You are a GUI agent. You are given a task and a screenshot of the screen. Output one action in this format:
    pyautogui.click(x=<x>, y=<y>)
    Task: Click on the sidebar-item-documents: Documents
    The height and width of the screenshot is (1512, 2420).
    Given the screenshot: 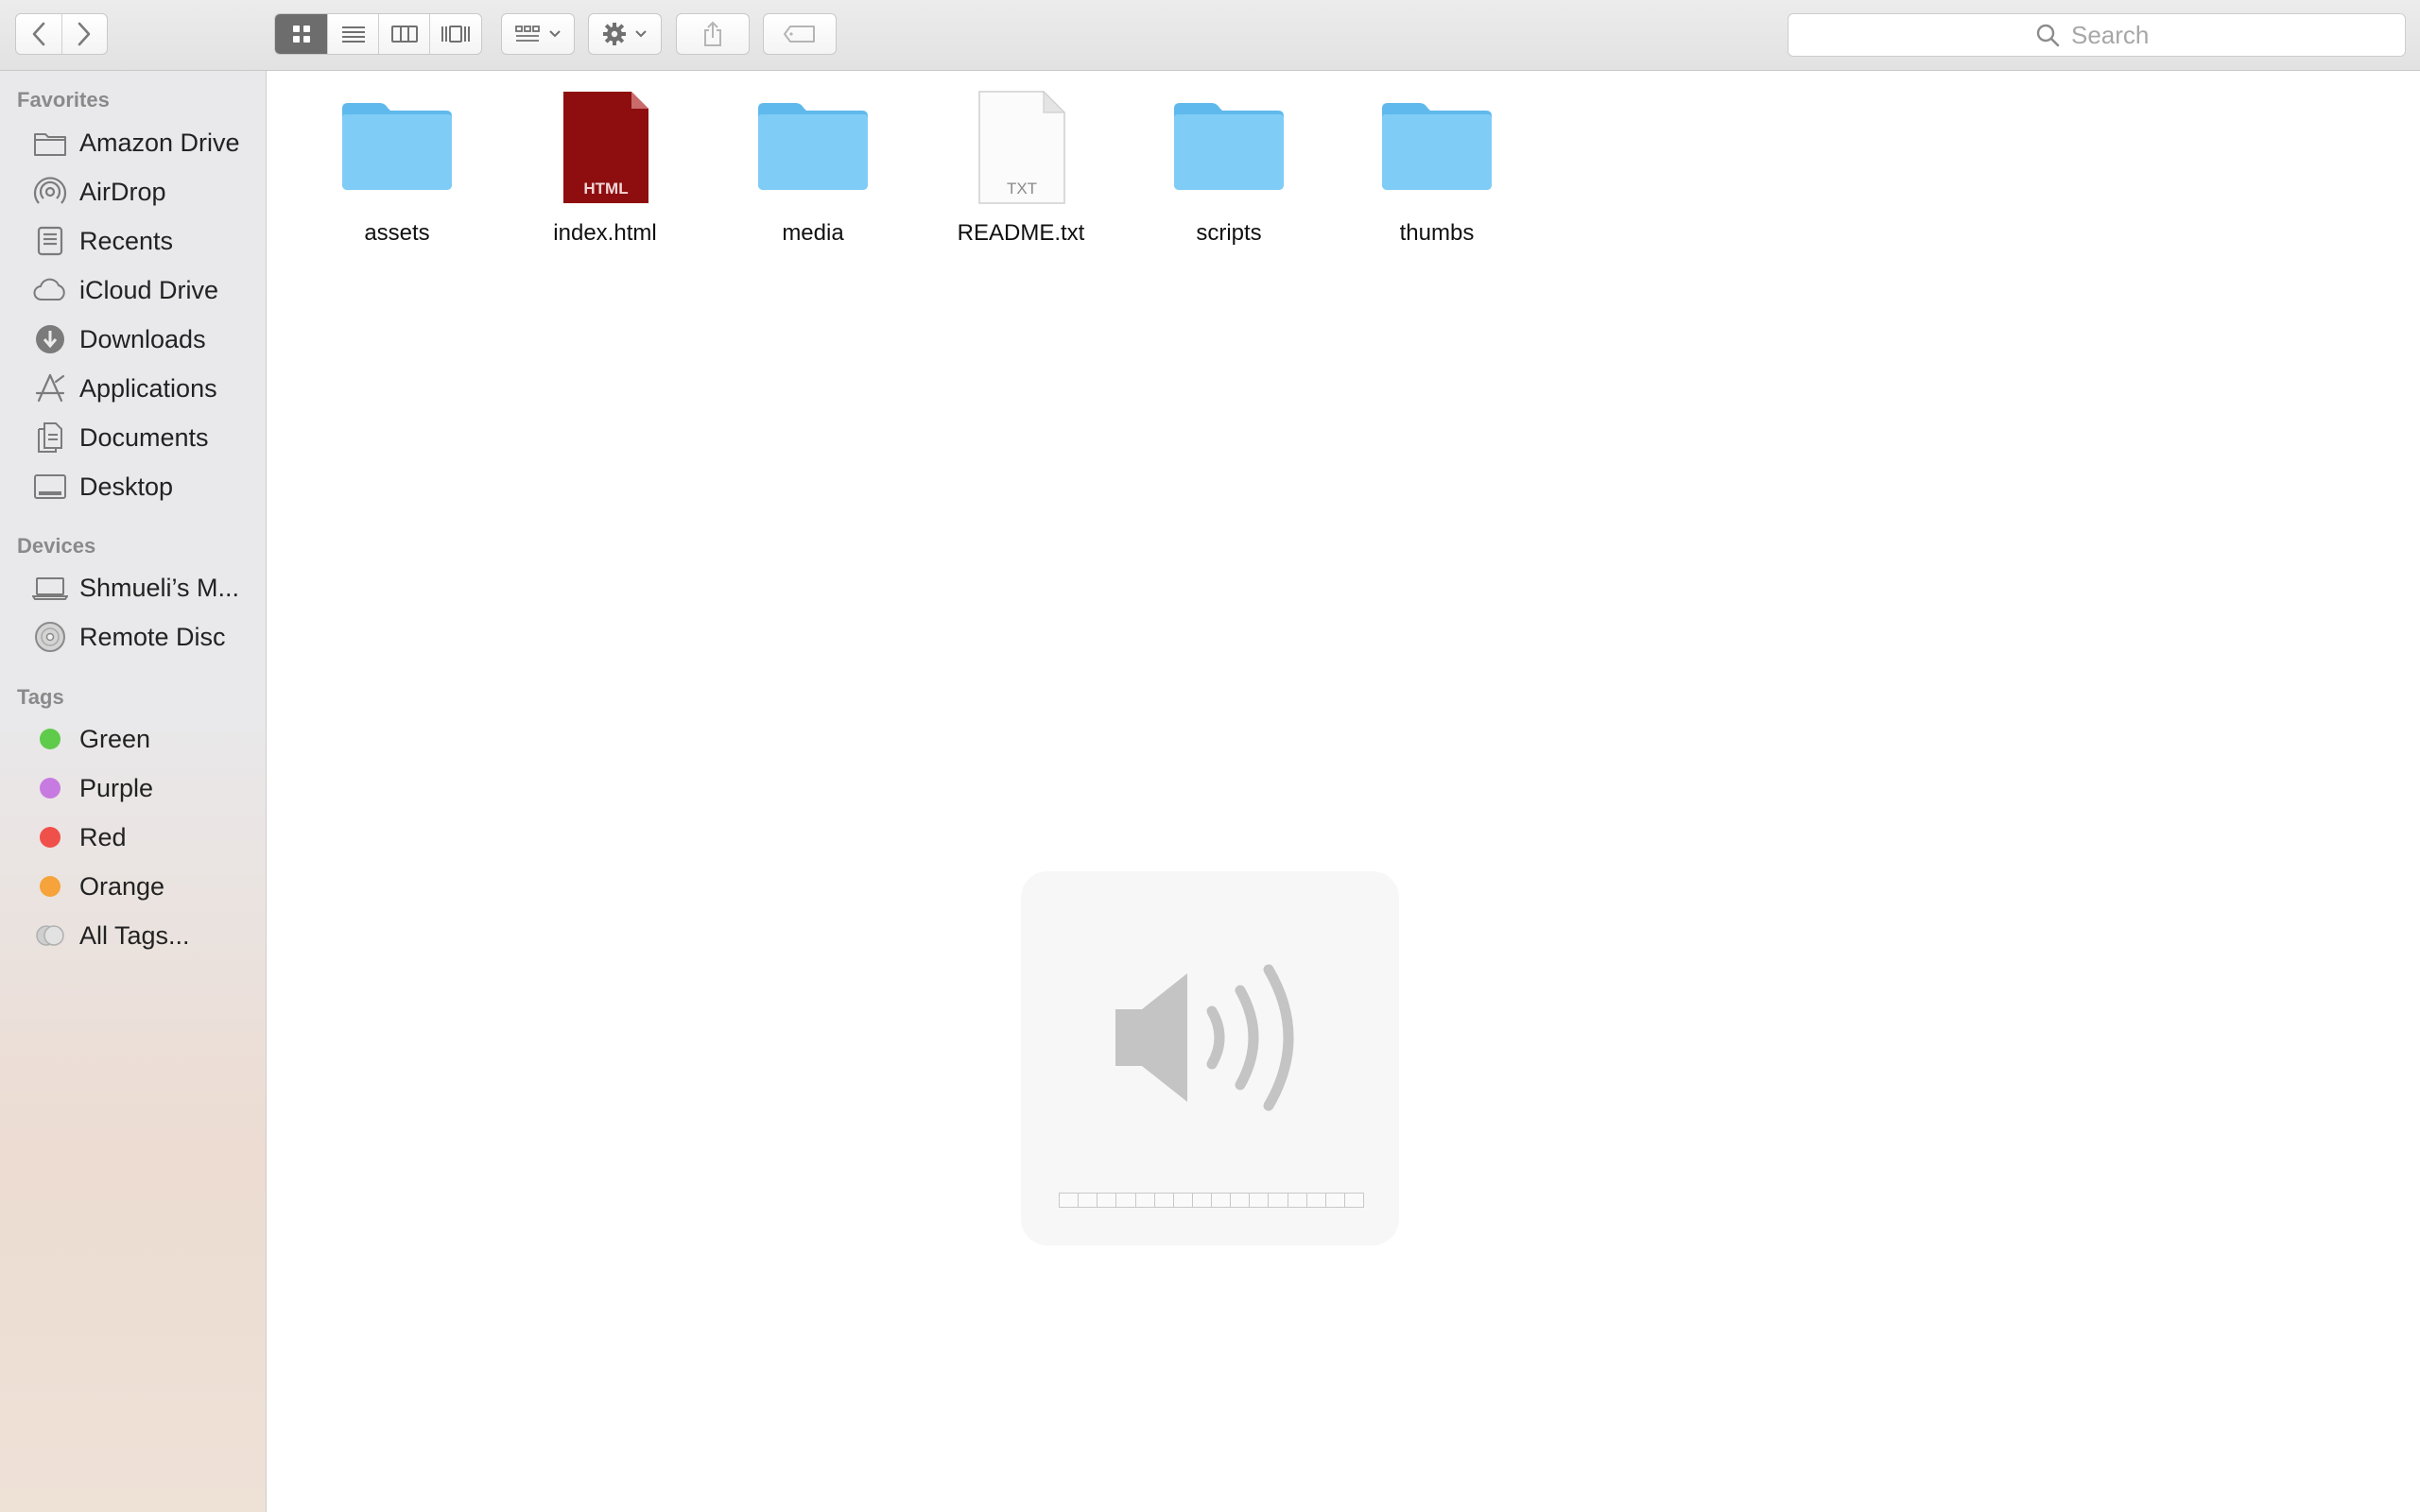 What is the action you would take?
    pyautogui.click(x=133, y=437)
    